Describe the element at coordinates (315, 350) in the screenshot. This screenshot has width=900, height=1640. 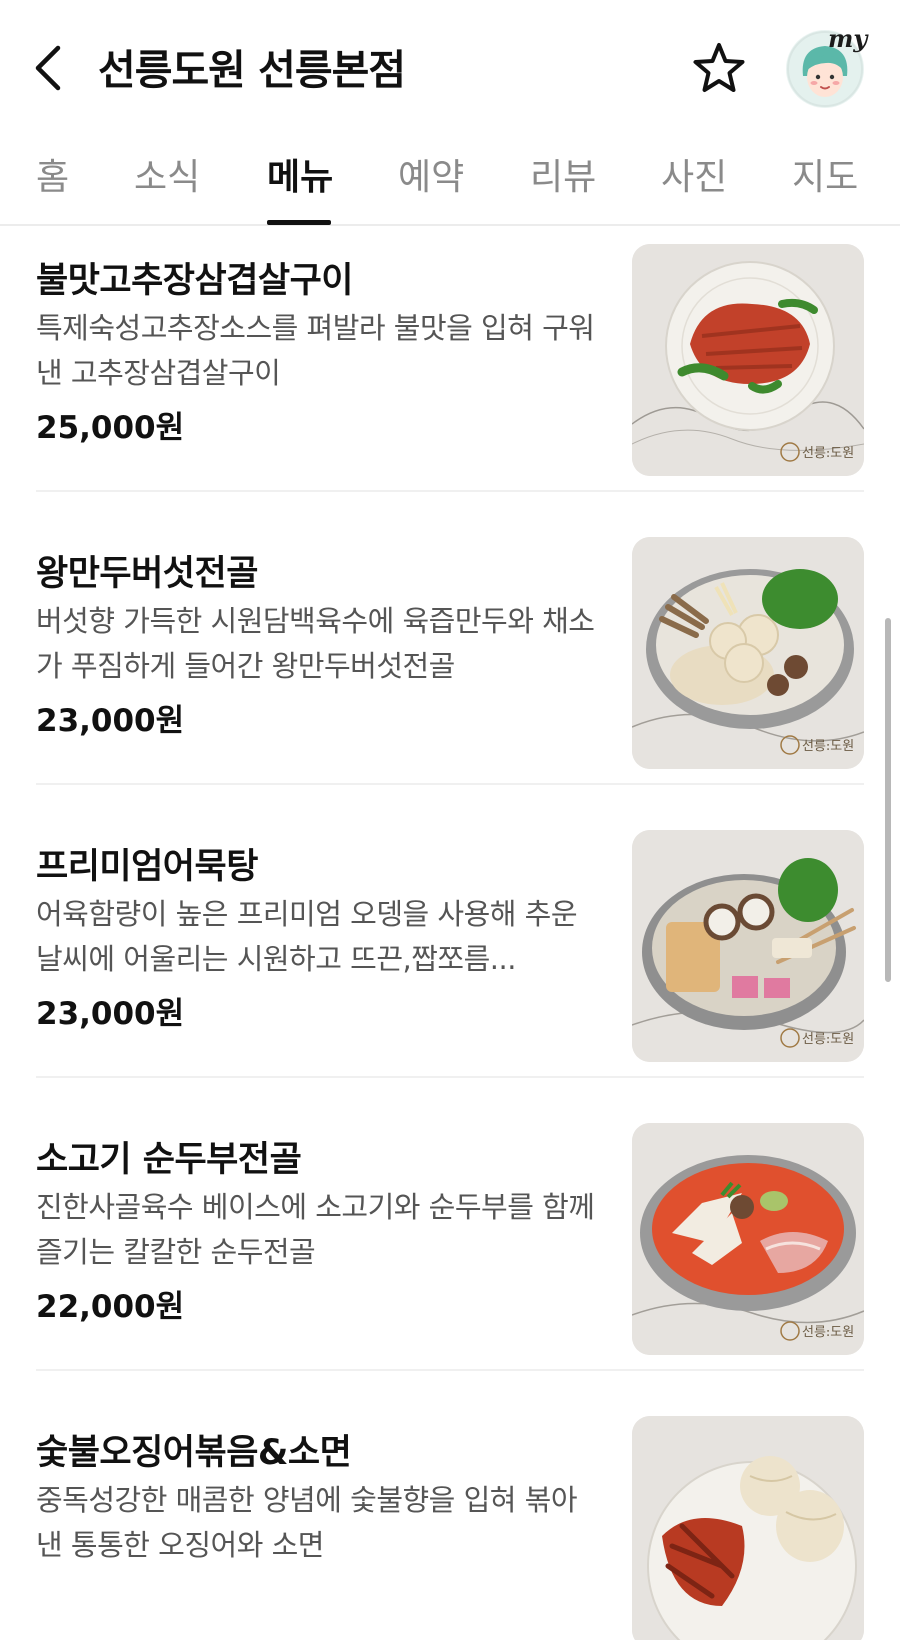
I see `menu-item-description: 특제숙성고추장소스를 펴발라 불맛을 입혀 구워낸 고추장삼겹살구이` at that location.